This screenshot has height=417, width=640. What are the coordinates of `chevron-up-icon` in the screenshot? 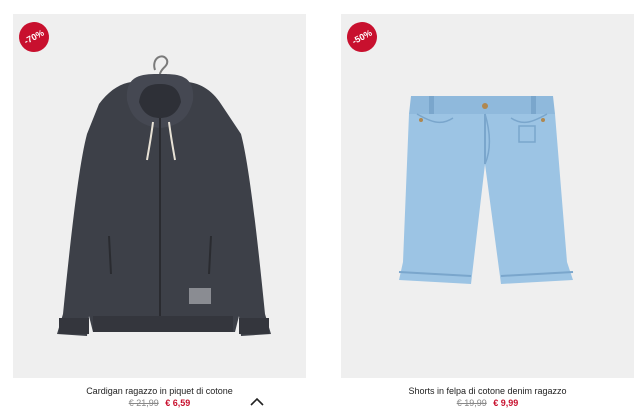 It's located at (257, 402).